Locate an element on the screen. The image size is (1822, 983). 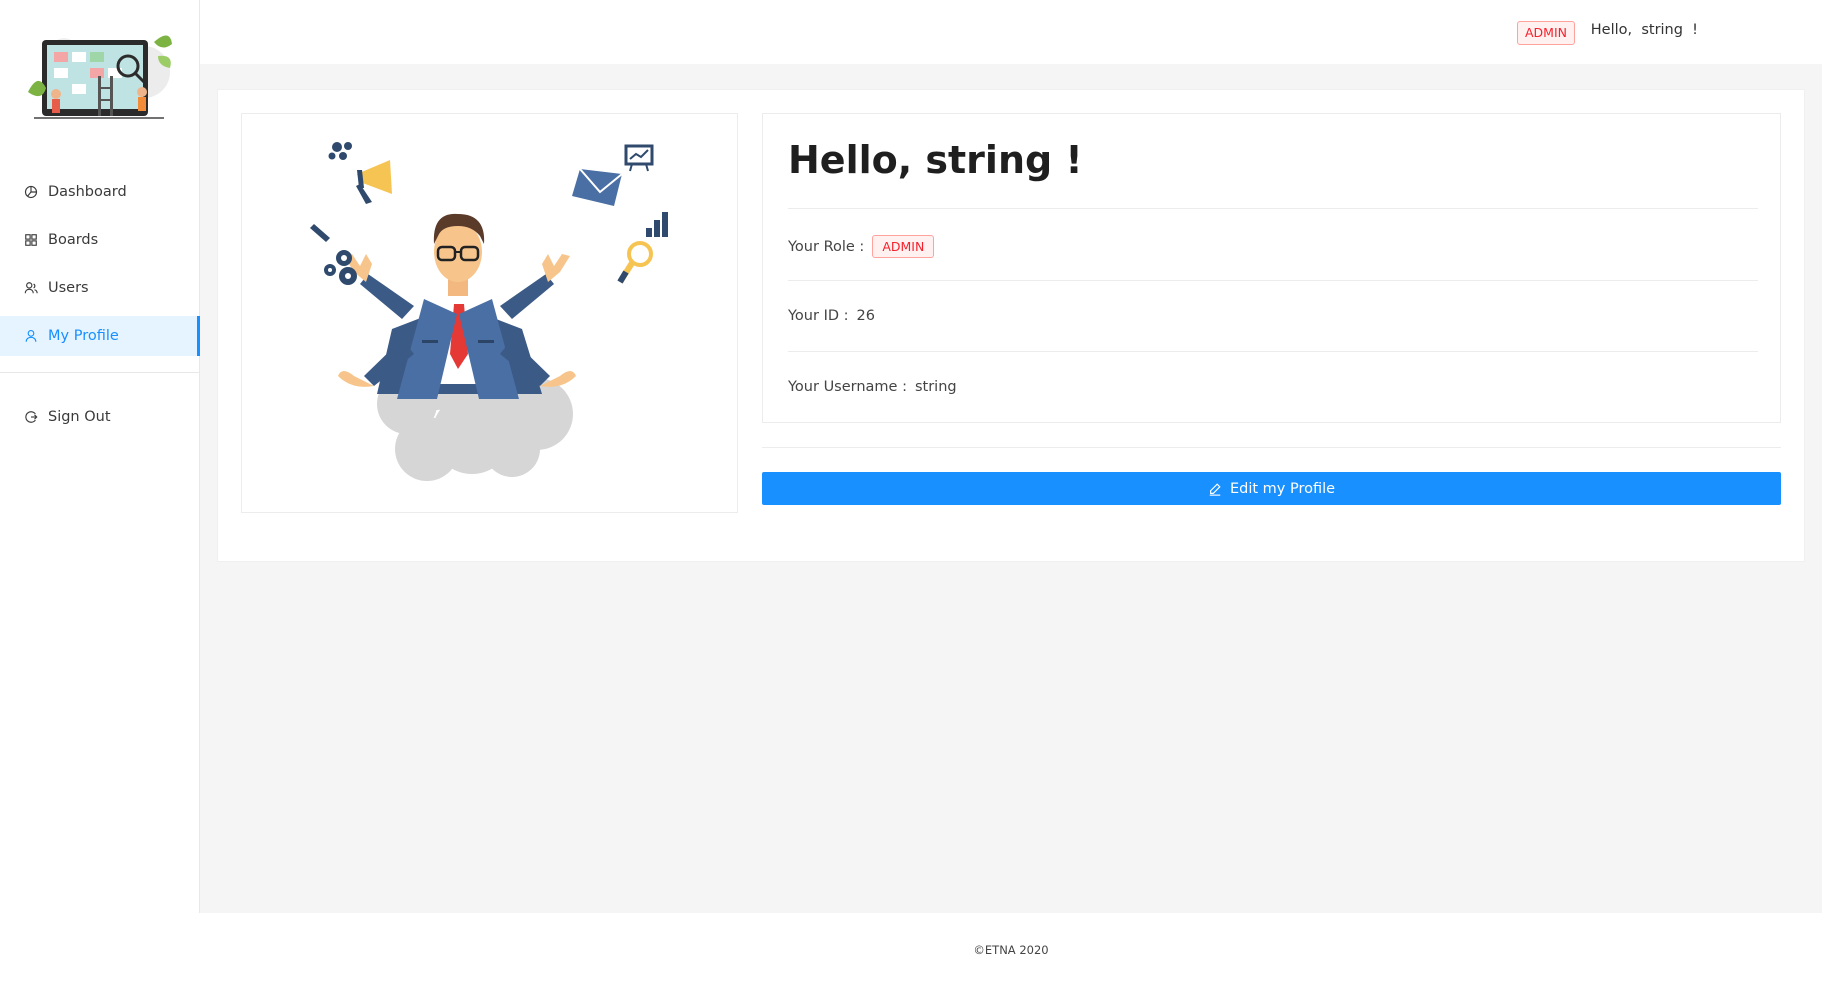
edit-profile-button: Edit my Profile is located at coordinates (1271, 488).